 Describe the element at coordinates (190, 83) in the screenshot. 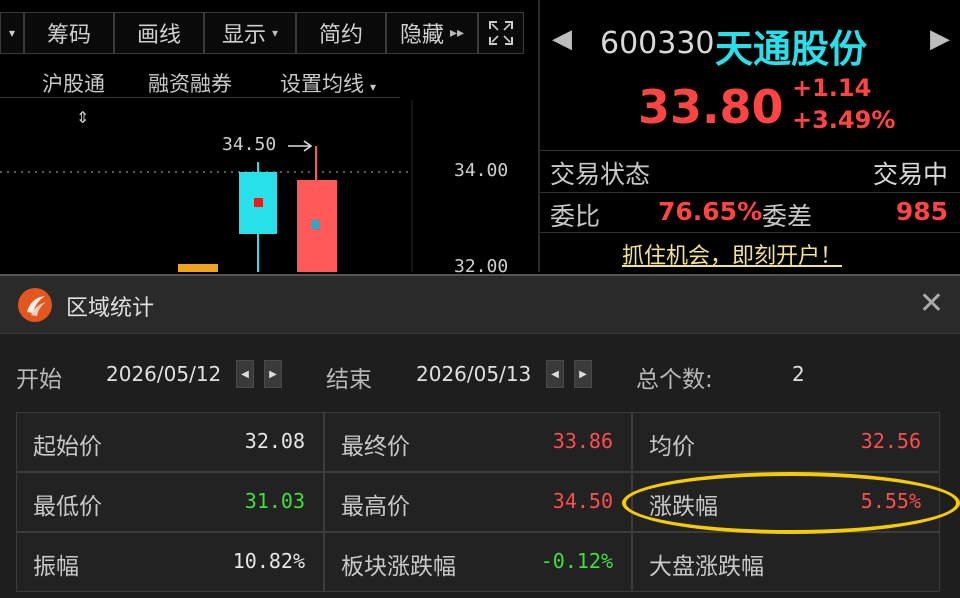

I see `margin-trading-link: 融资融券` at that location.